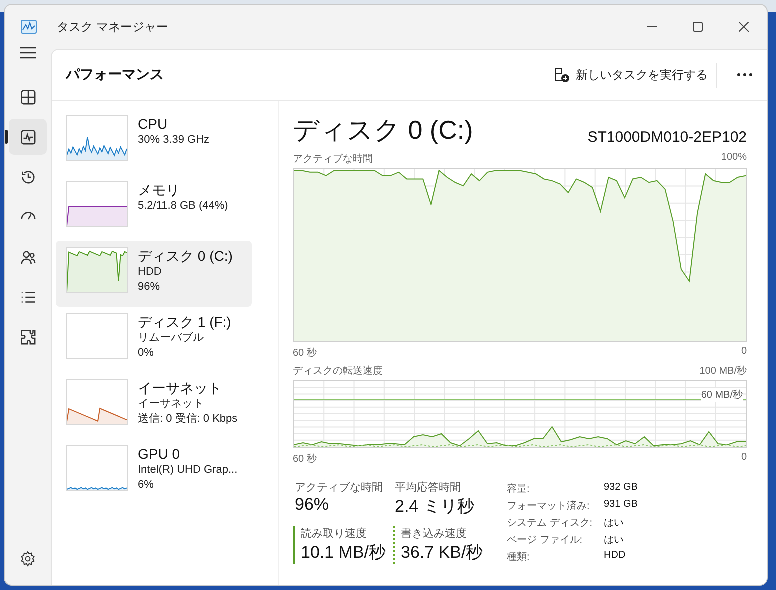 The image size is (776, 590). What do you see at coordinates (29, 27) in the screenshot?
I see `app-icon` at bounding box center [29, 27].